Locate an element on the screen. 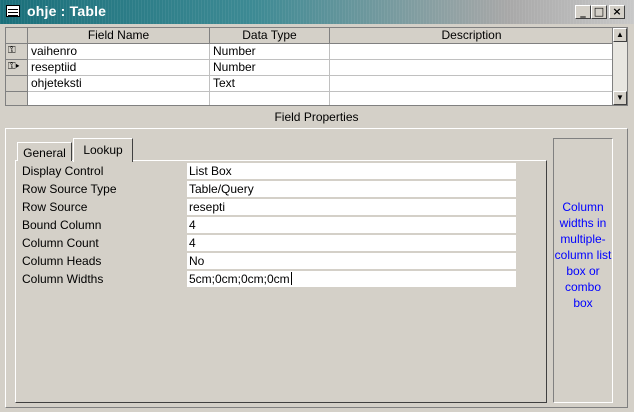 The height and width of the screenshot is (412, 634). property-label: Bound Column is located at coordinates (62, 225).